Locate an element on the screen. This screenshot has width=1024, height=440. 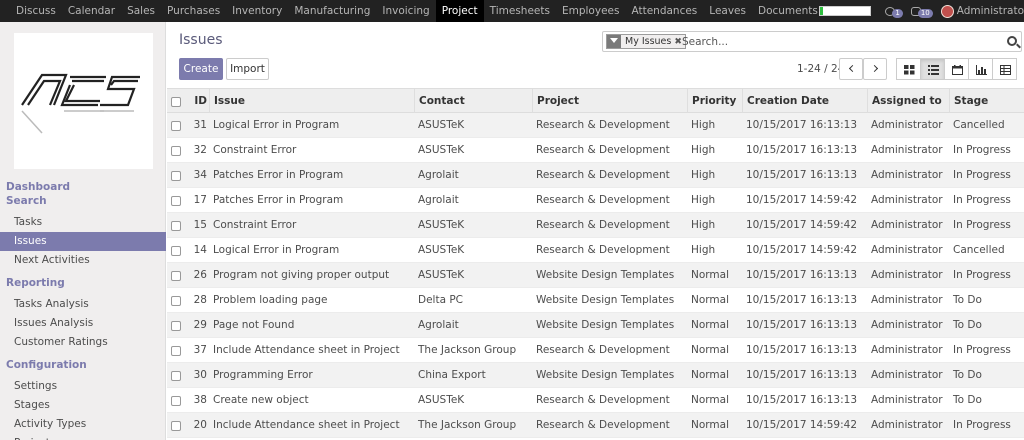
sidebar-item-tasks-analysis: Tasks Analysis is located at coordinates (83, 304).